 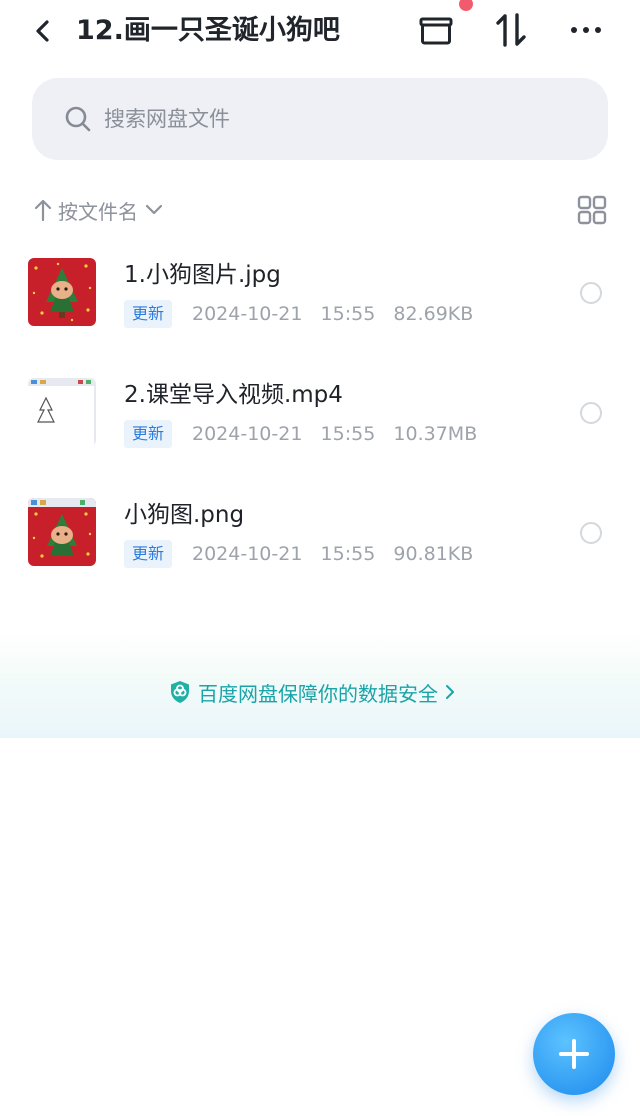 What do you see at coordinates (180, 692) in the screenshot?
I see `shield-icon` at bounding box center [180, 692].